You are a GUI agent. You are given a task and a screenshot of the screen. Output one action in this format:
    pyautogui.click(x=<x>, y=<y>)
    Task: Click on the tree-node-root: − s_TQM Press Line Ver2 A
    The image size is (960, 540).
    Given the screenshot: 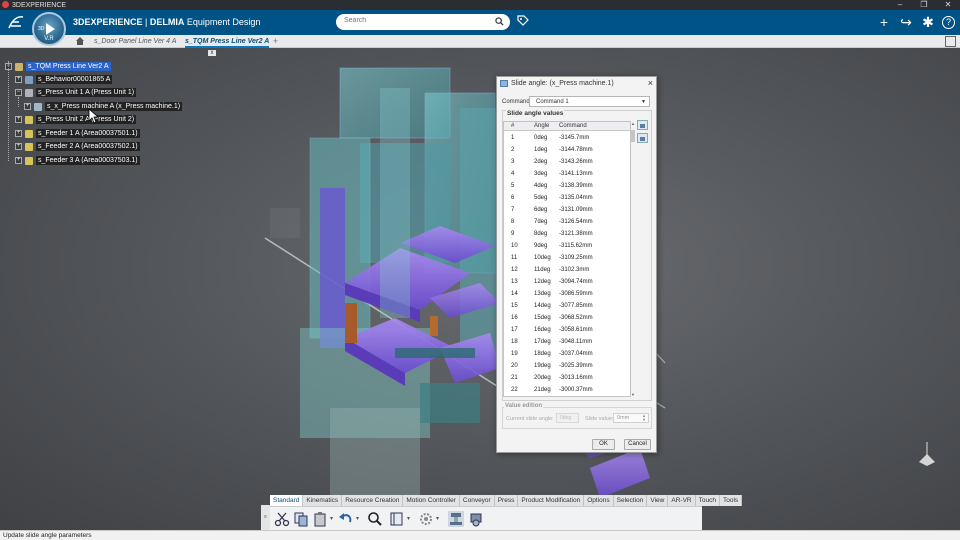 What is the action you would take?
    pyautogui.click(x=58, y=66)
    